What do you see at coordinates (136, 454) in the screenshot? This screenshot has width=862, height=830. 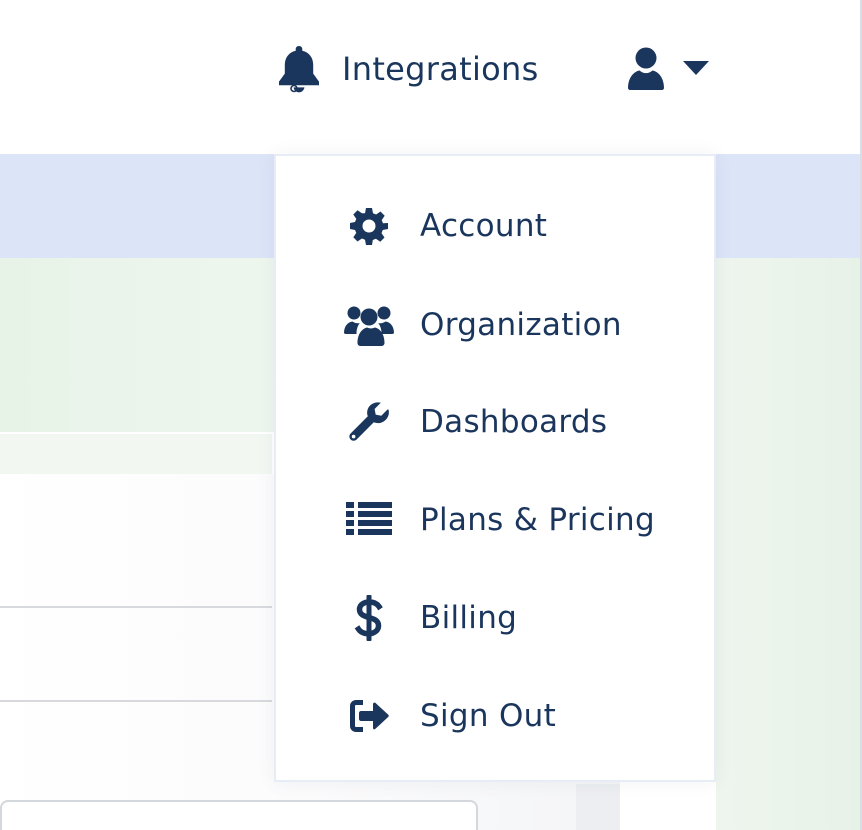 I see `section-strip` at bounding box center [136, 454].